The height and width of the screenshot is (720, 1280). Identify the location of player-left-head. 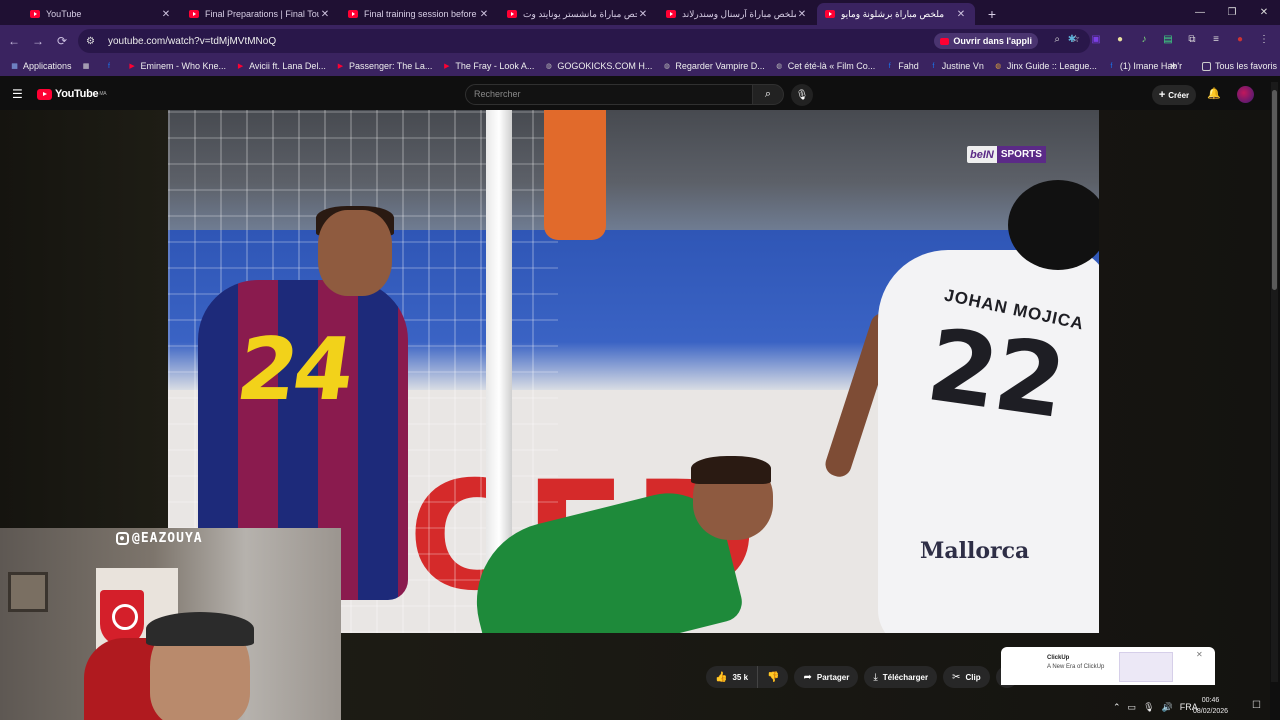
(355, 253).